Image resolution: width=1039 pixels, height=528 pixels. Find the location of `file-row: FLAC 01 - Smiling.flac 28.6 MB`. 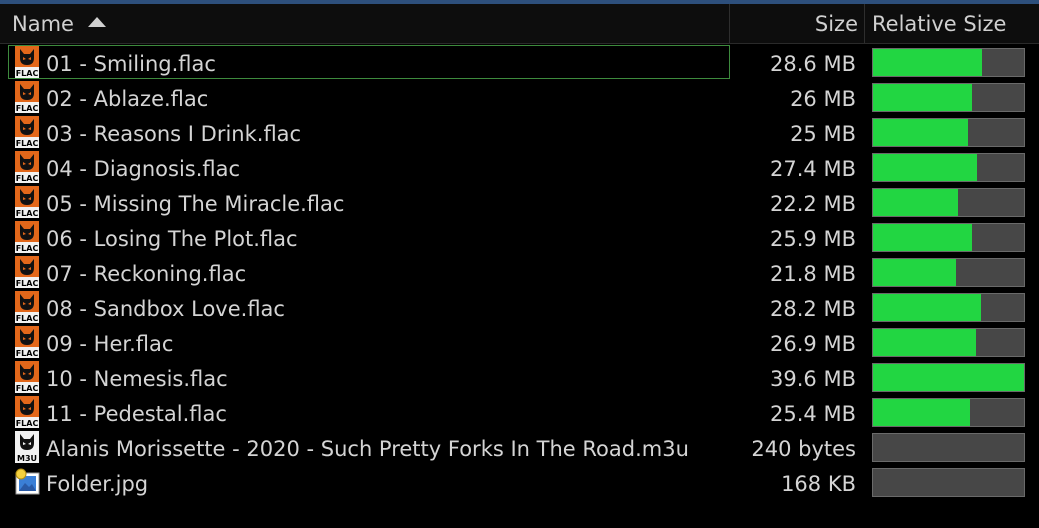

file-row: FLAC 01 - Smiling.flac 28.6 MB is located at coordinates (519, 62).